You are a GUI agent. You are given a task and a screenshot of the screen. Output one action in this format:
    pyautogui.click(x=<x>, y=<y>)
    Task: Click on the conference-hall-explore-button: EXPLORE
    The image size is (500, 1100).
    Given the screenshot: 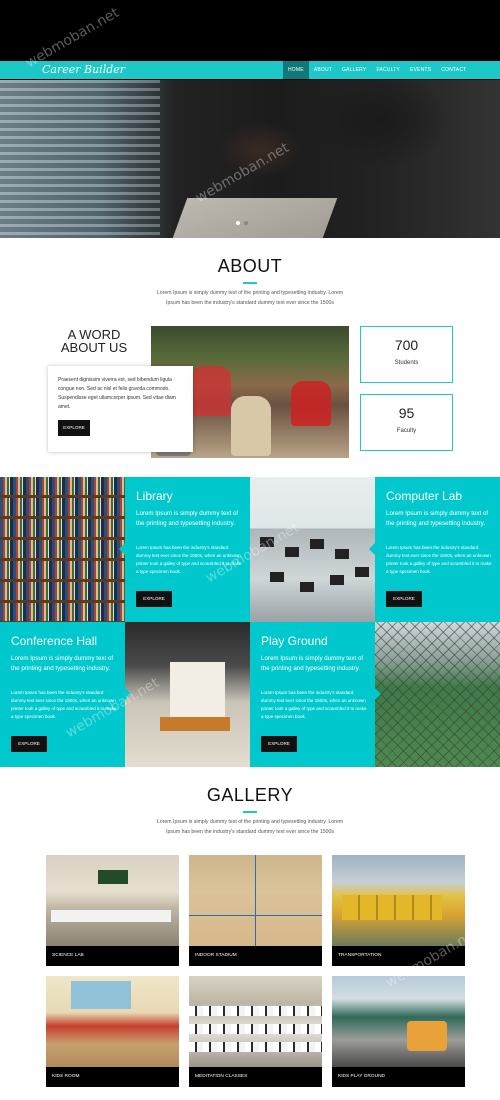 What is the action you would take?
    pyautogui.click(x=29, y=744)
    